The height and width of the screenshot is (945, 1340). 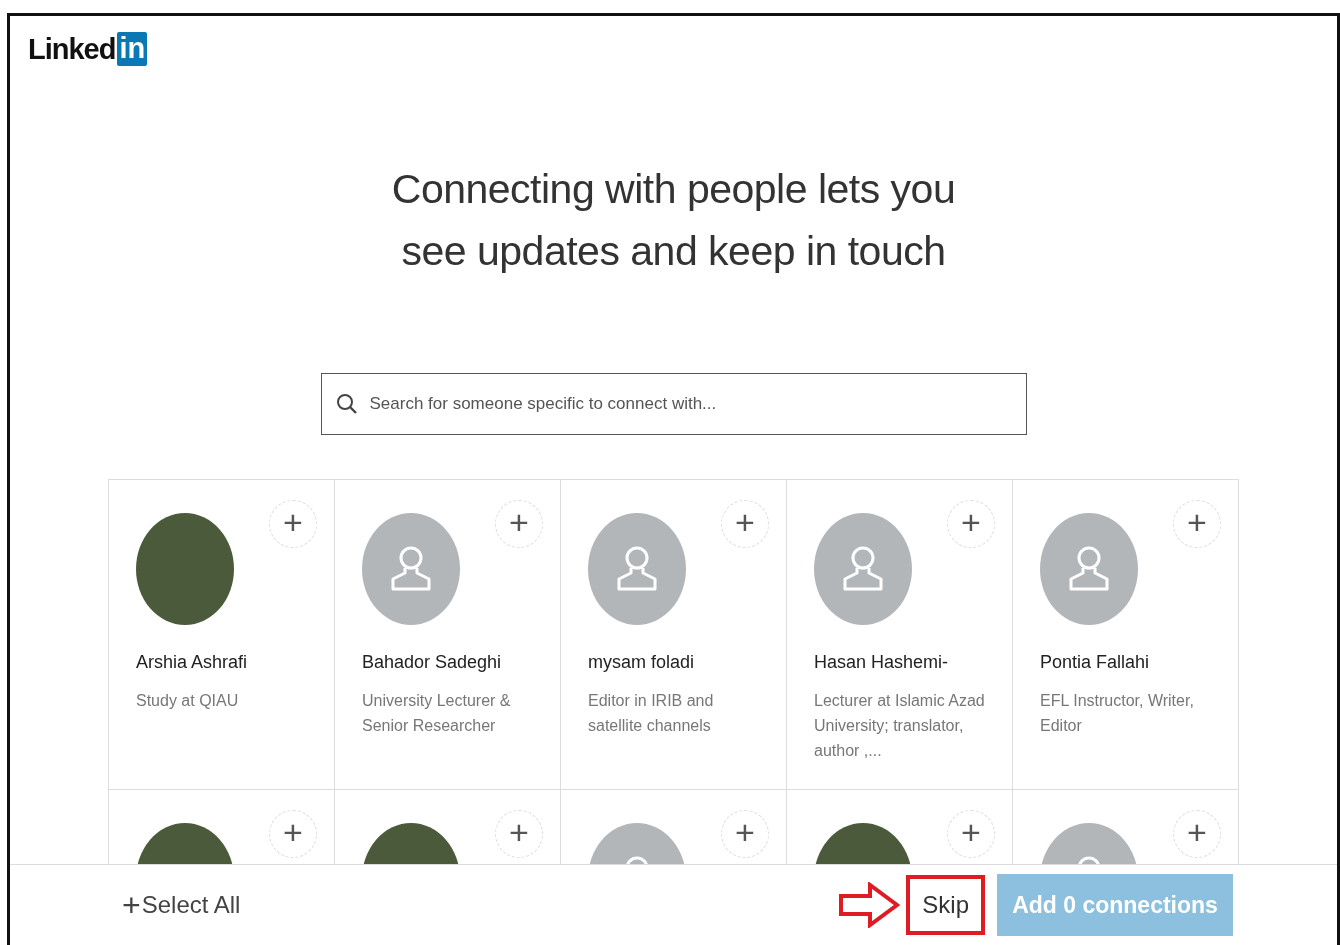 What do you see at coordinates (1117, 713) in the screenshot?
I see `person-headline: EFL Instructor, Writer, Editor` at bounding box center [1117, 713].